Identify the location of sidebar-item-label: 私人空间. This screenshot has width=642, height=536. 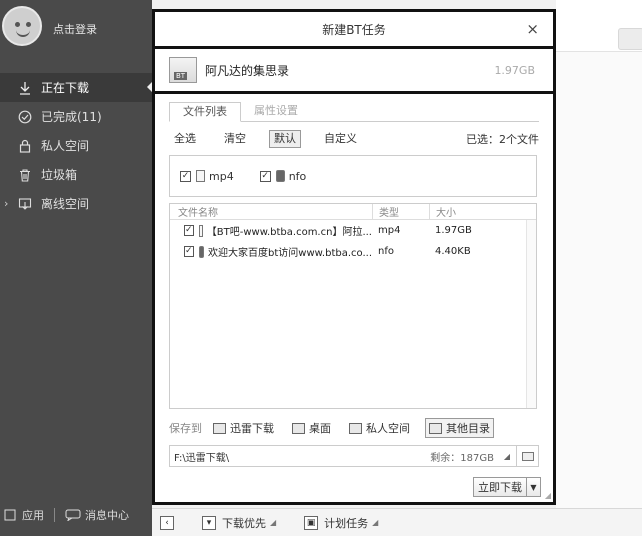
(65, 146).